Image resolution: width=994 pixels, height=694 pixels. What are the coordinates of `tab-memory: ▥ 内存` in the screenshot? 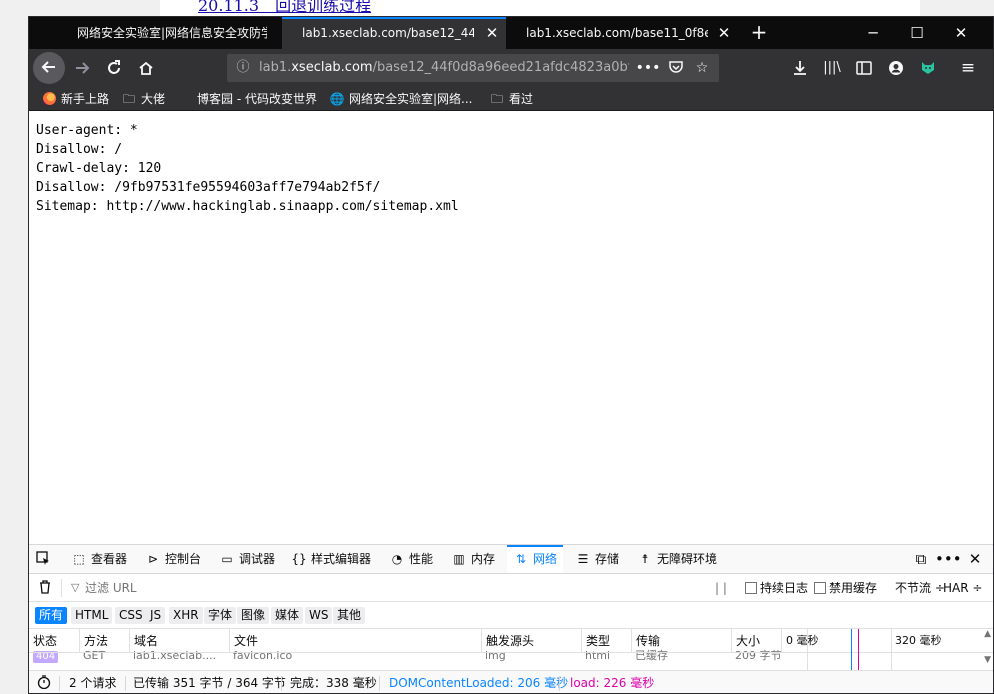 It's located at (473, 559).